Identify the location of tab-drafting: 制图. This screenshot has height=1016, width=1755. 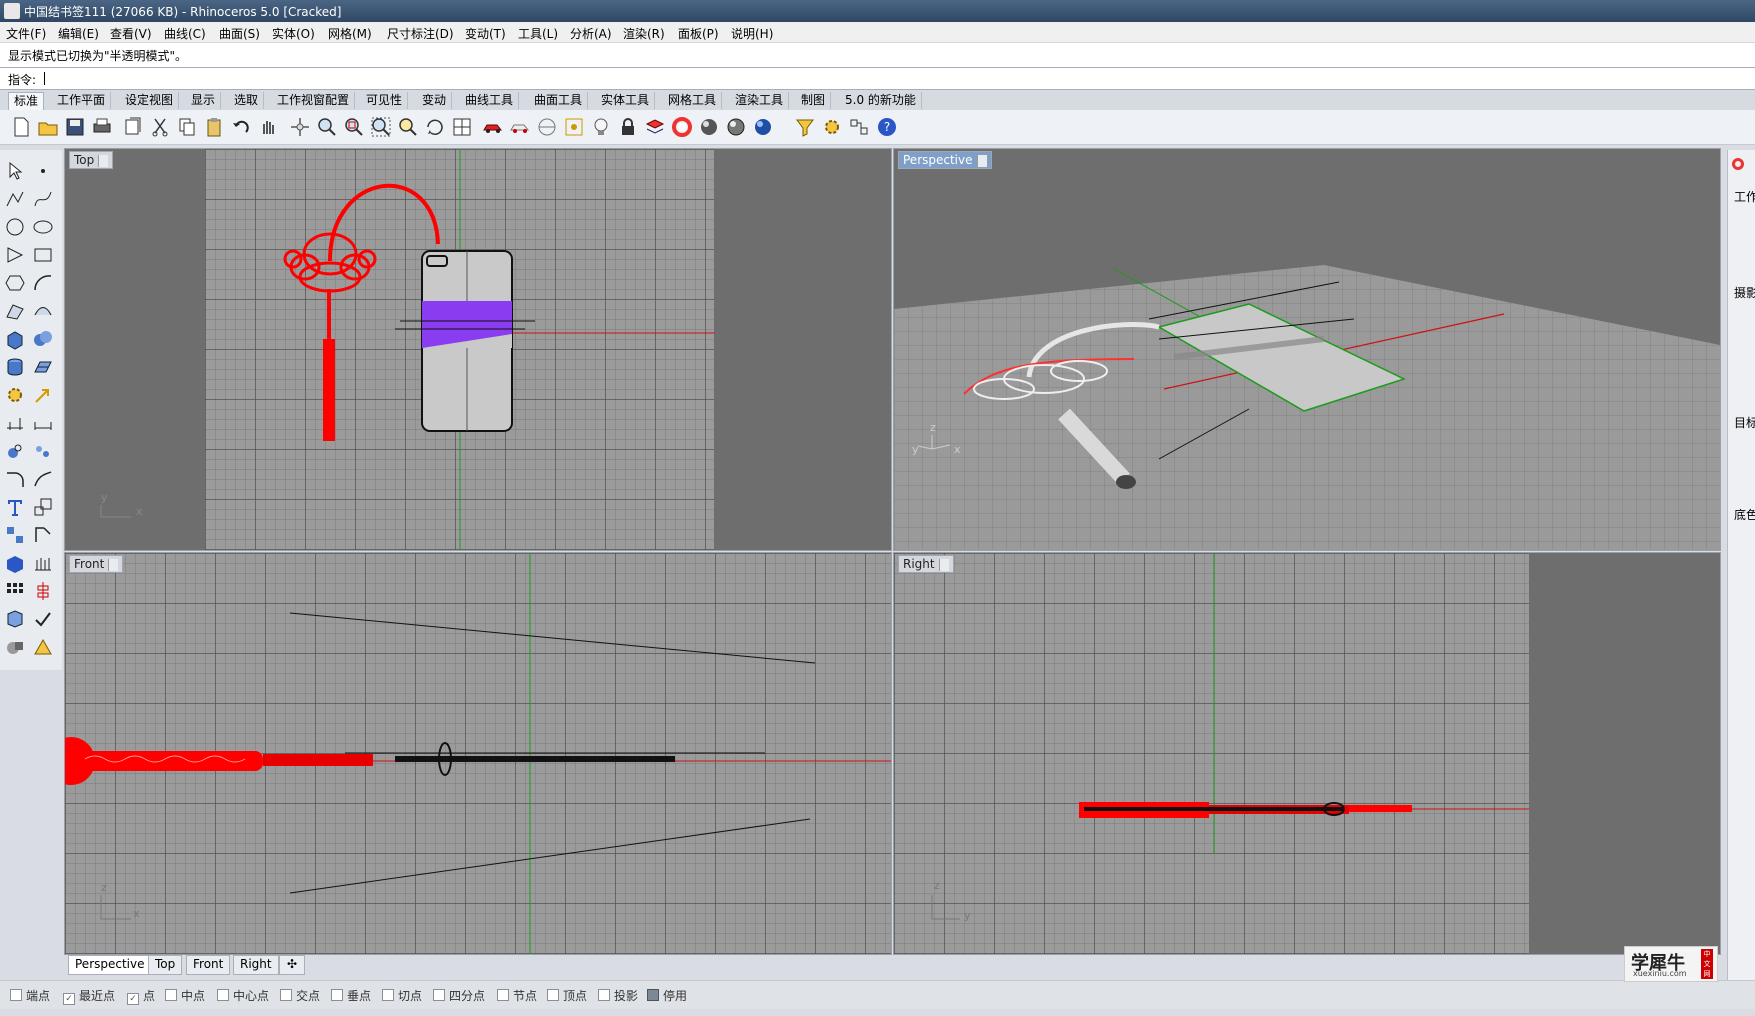
(814, 100).